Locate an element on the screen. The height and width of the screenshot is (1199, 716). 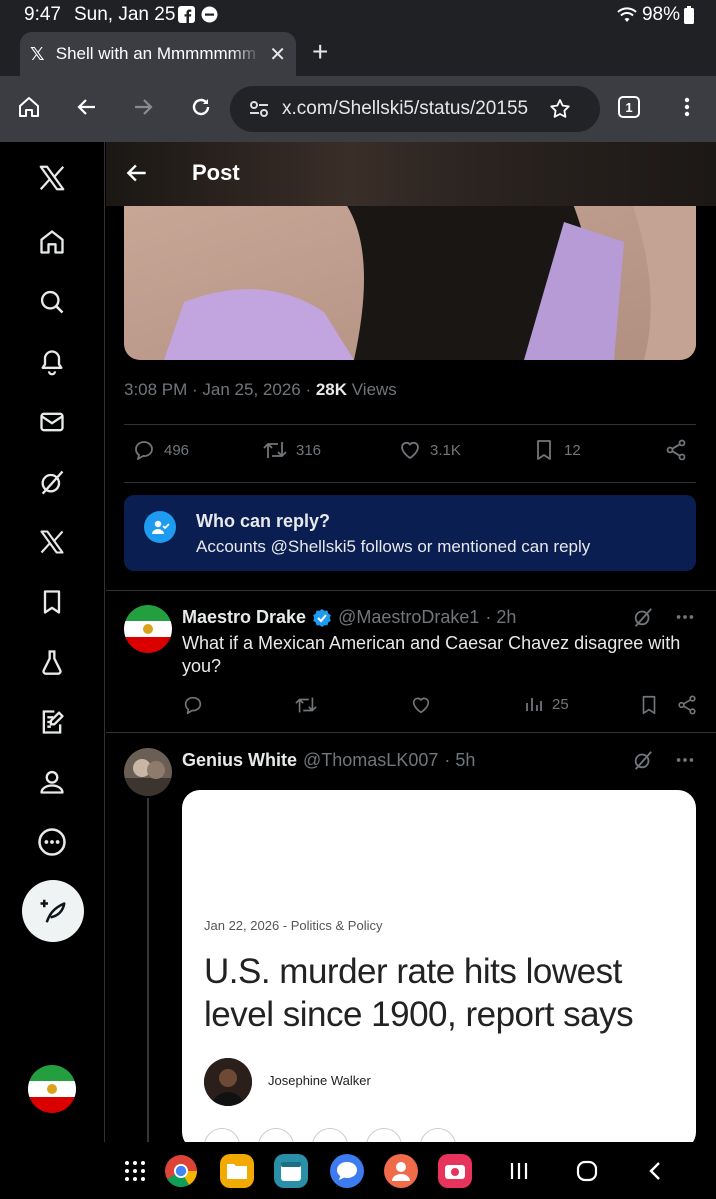
divider is located at coordinates (410, 482).